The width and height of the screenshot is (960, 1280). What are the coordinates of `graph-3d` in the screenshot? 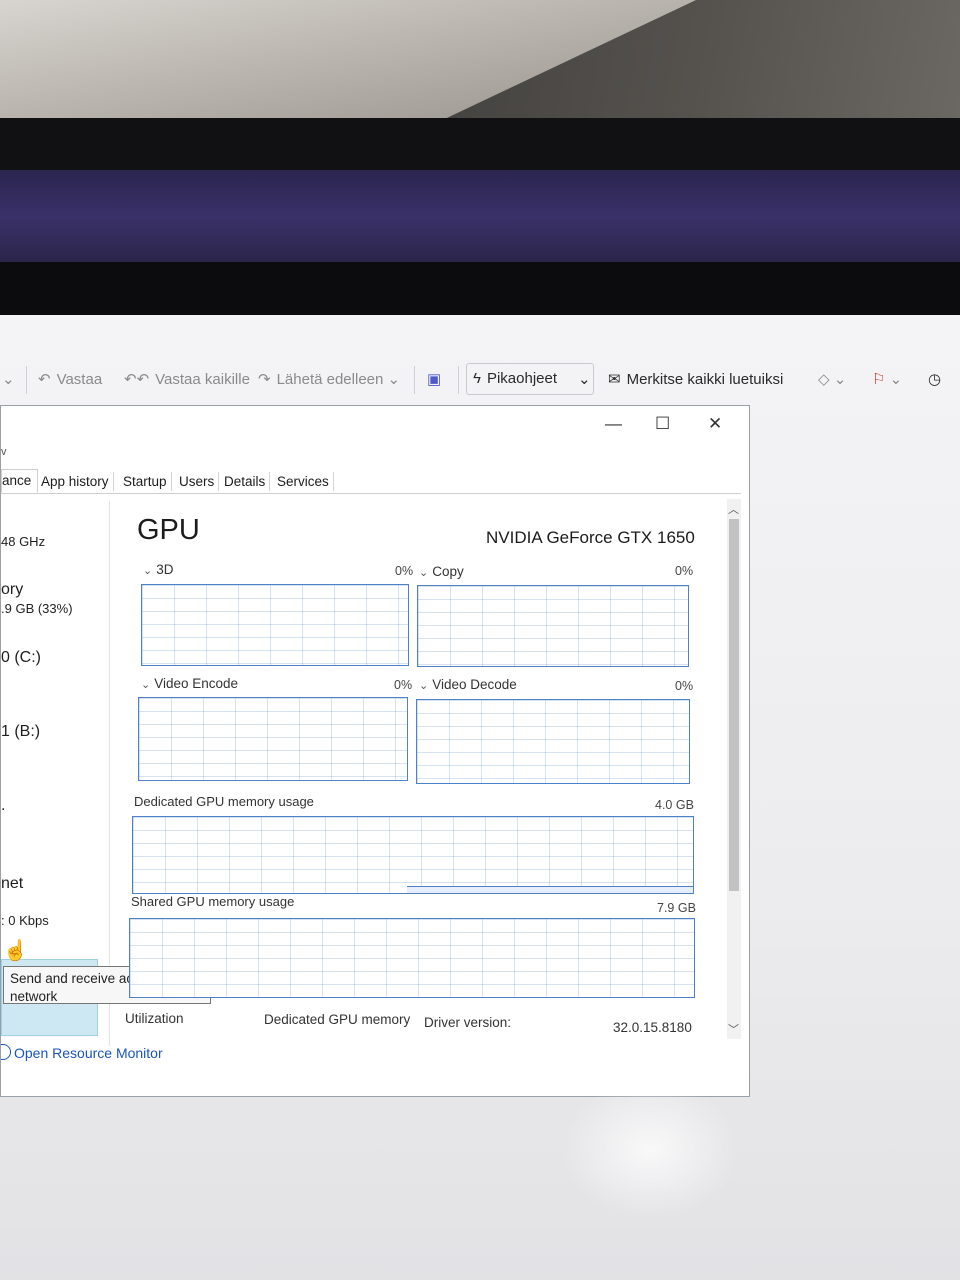 It's located at (275, 625).